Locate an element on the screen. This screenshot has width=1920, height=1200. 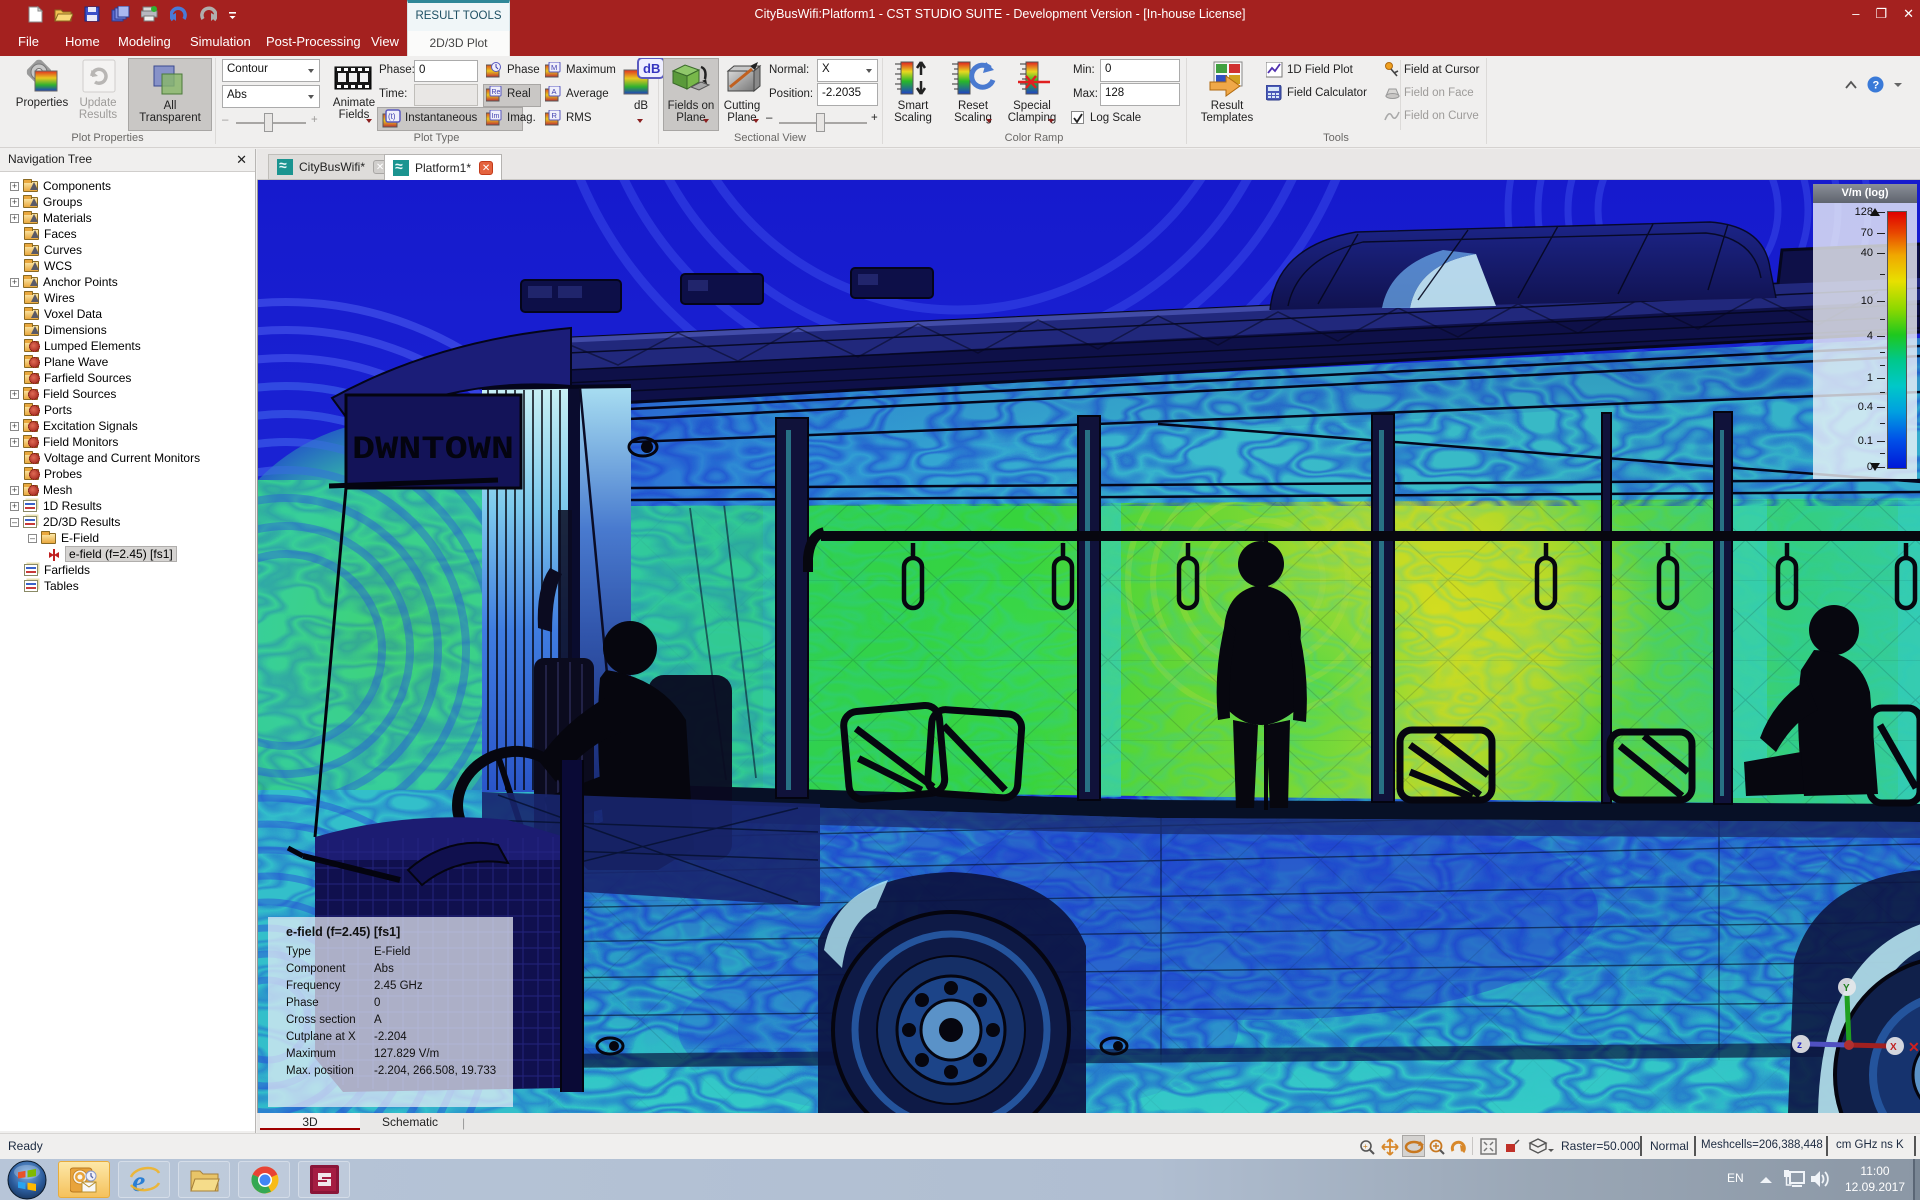
svg-text: DWNTOWN is located at coordinates (433, 449).